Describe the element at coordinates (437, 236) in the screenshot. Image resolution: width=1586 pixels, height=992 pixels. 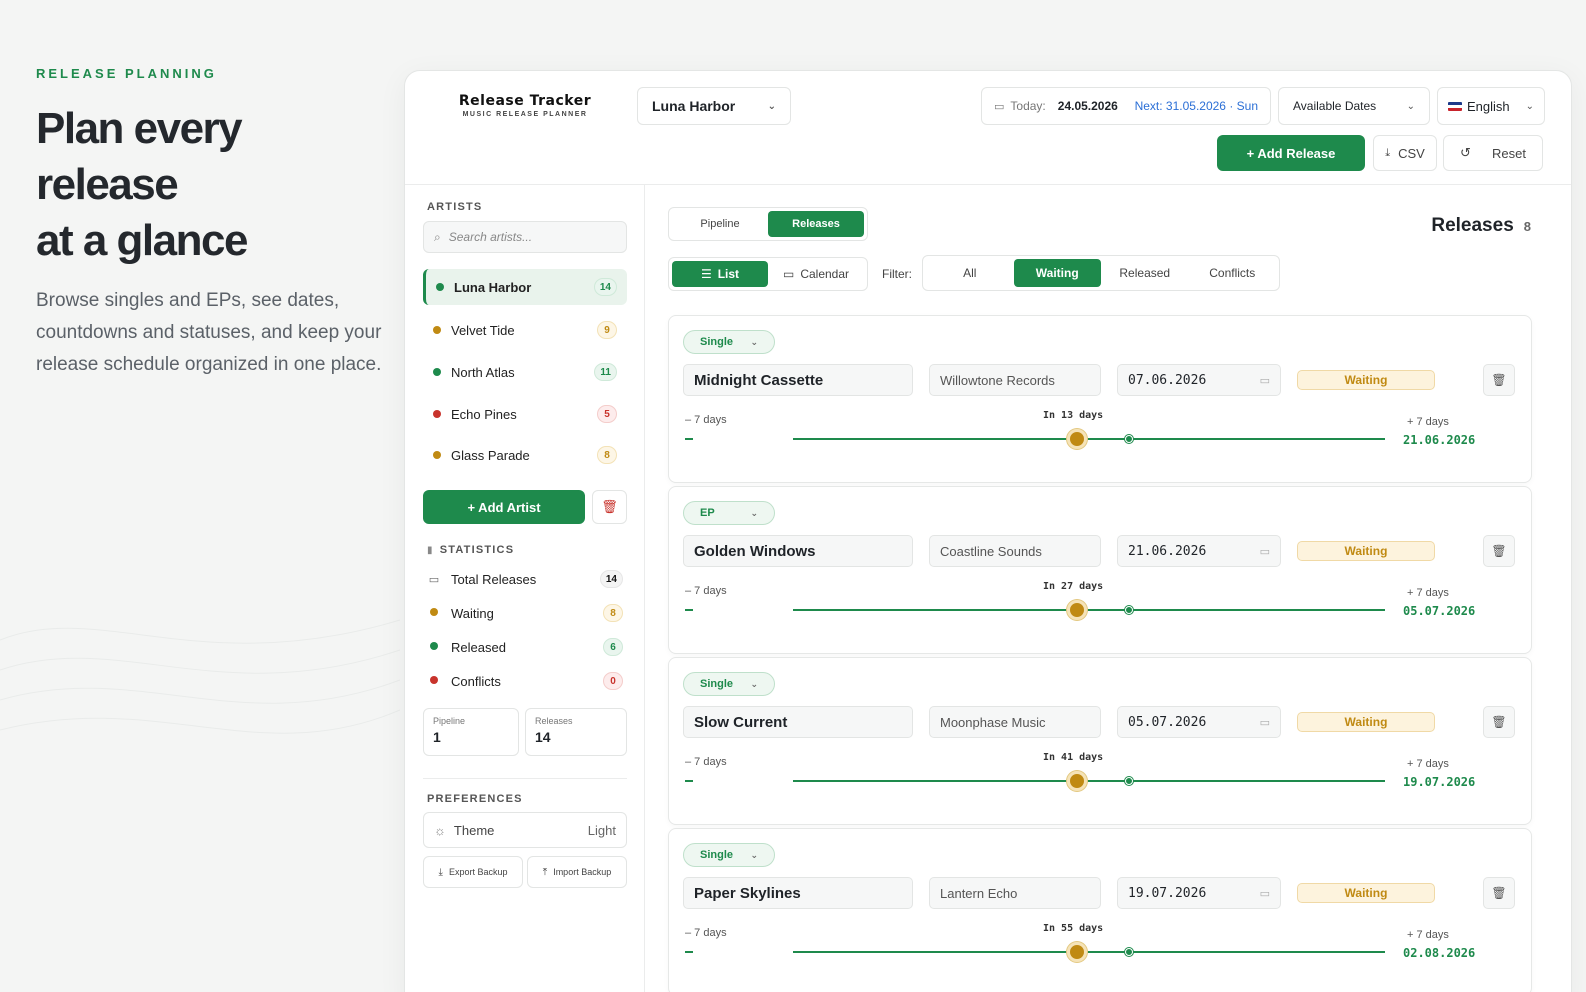
I see `search-icon: ⌕` at that location.